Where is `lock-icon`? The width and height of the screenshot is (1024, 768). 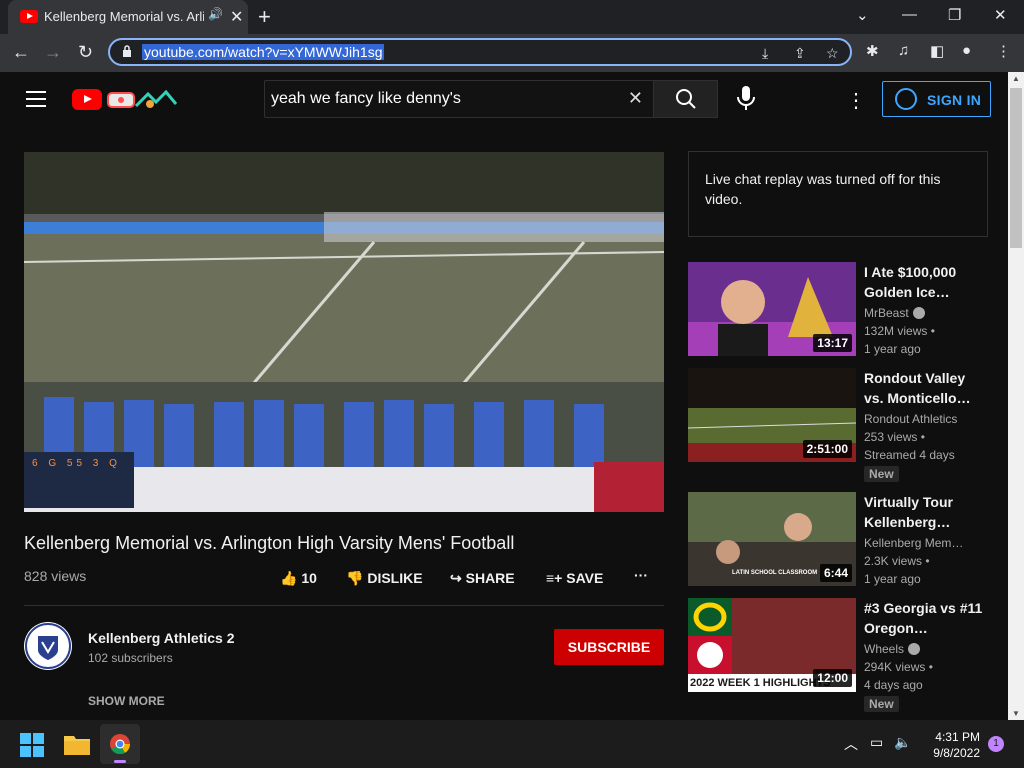 lock-icon is located at coordinates (127, 51).